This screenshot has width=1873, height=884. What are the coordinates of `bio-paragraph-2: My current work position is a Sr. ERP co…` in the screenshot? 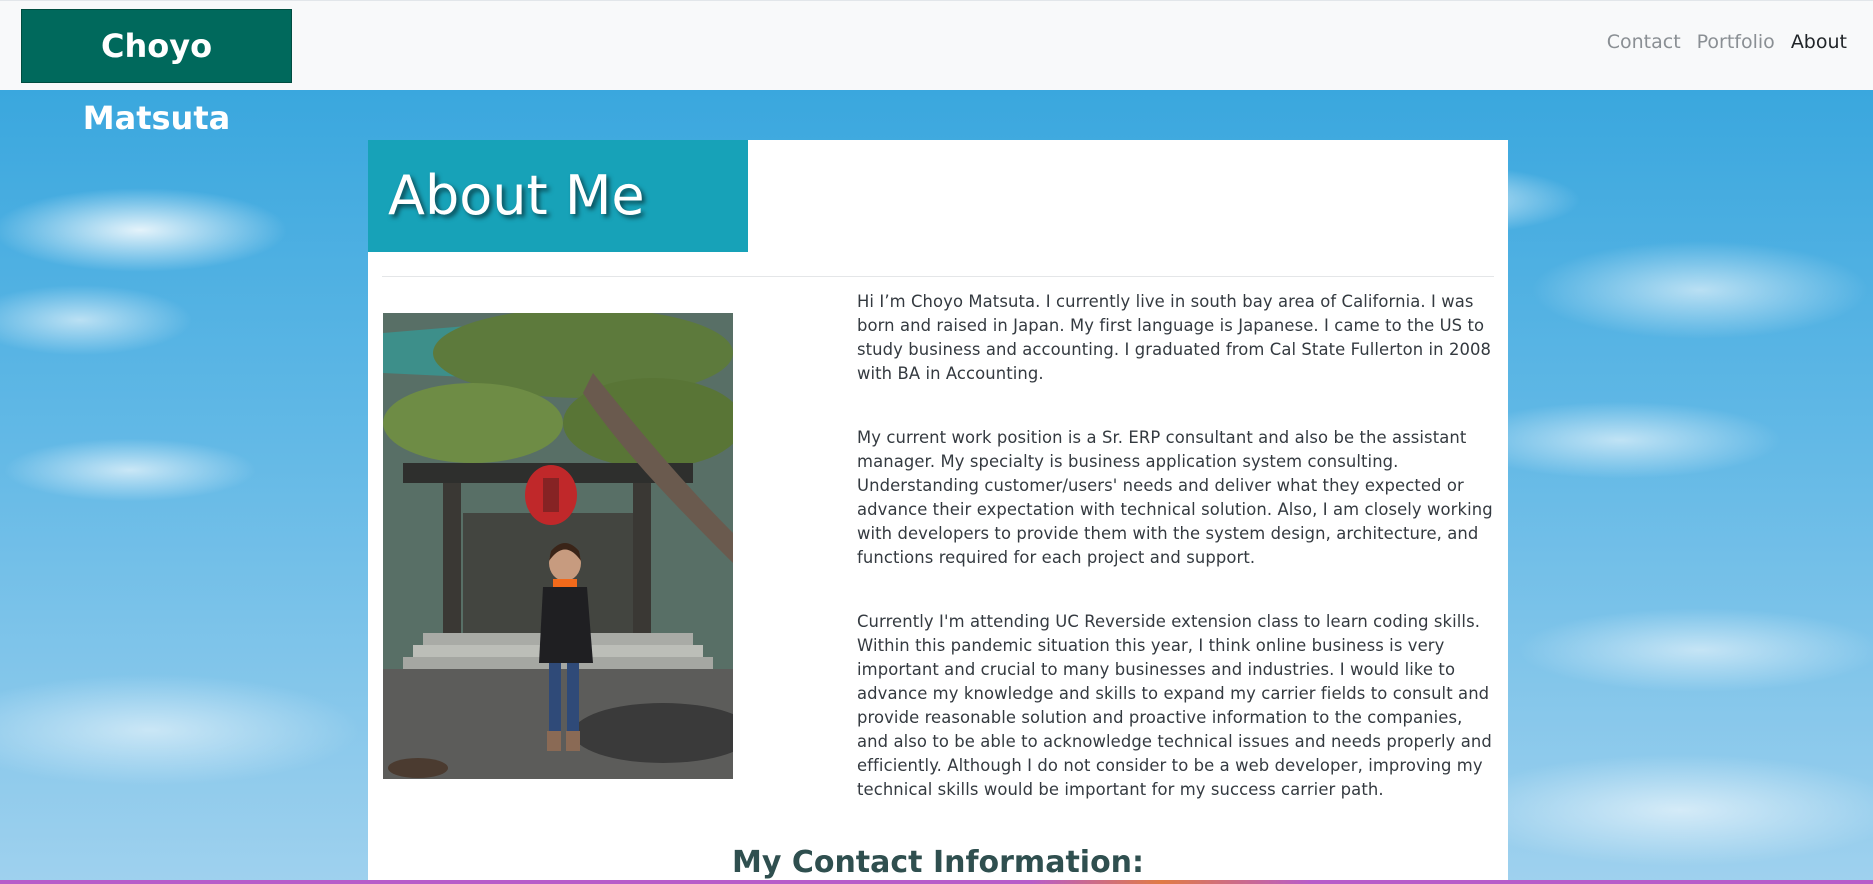 It's located at (1175, 497).